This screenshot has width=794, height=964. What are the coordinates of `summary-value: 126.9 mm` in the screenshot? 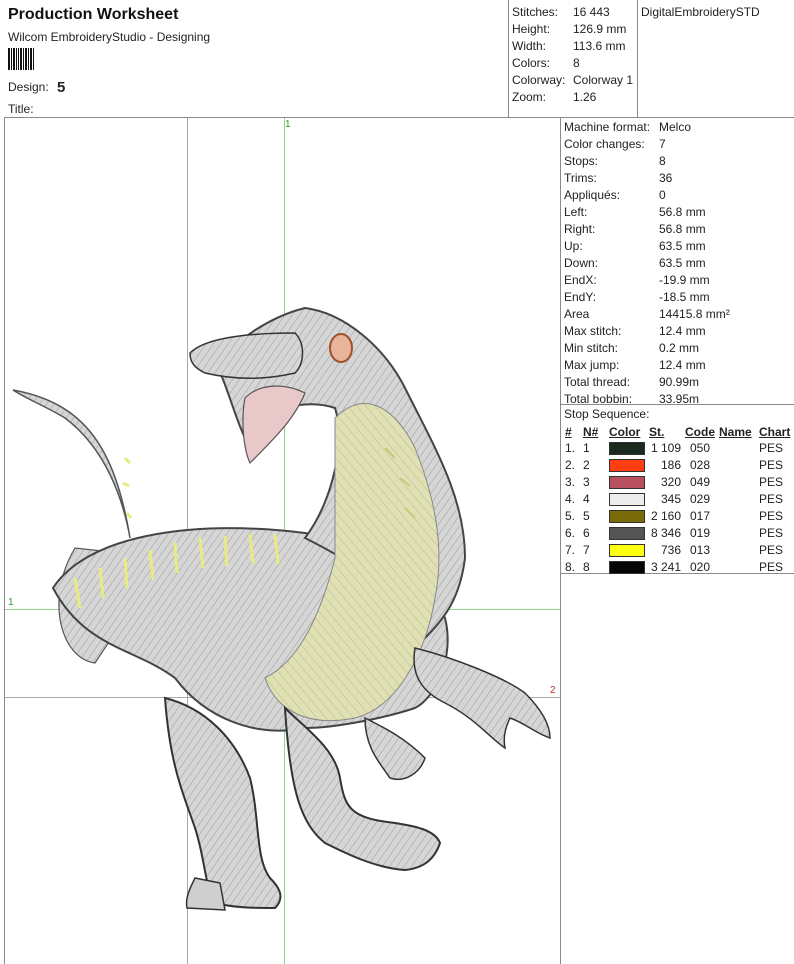 It's located at (600, 29).